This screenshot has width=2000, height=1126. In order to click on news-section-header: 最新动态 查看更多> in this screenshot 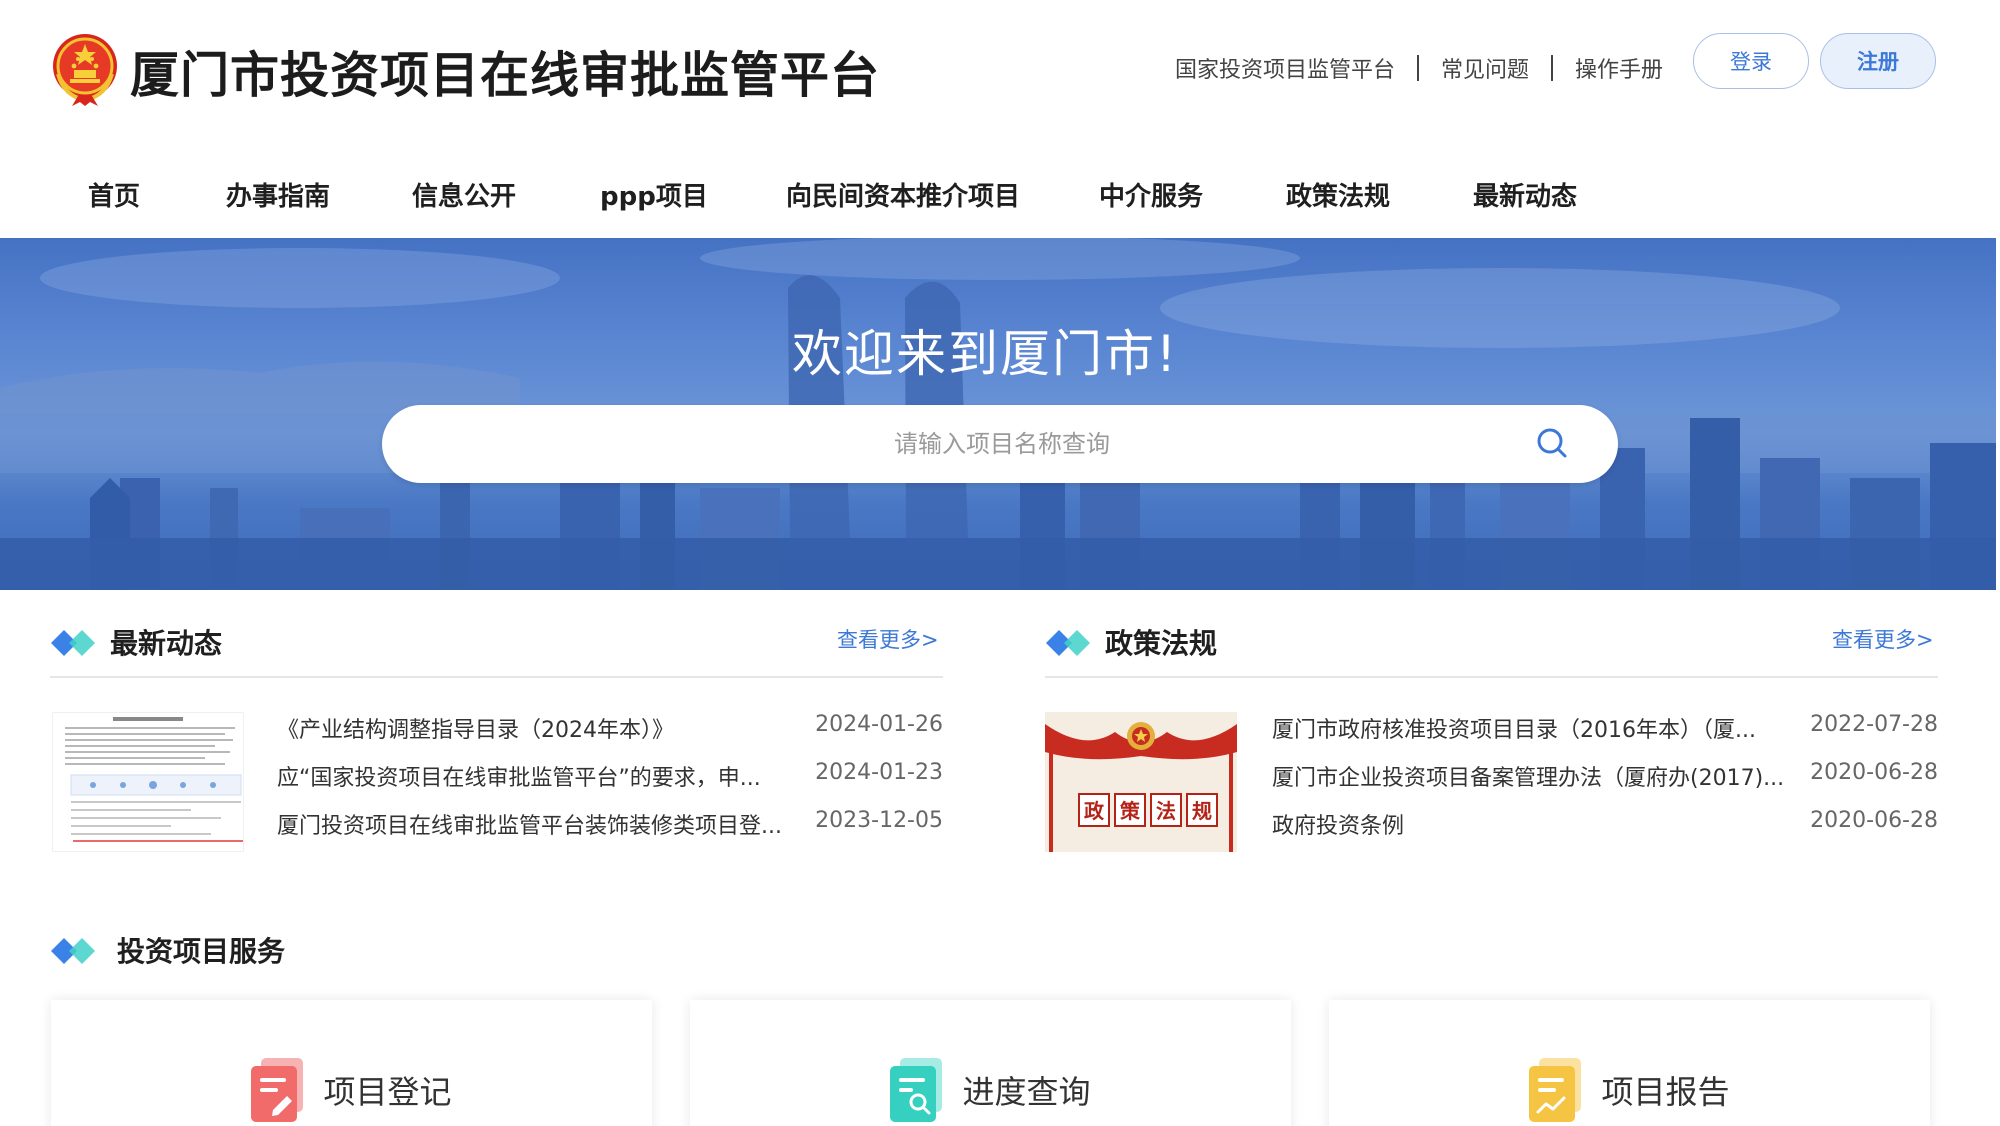, I will do `click(496, 643)`.